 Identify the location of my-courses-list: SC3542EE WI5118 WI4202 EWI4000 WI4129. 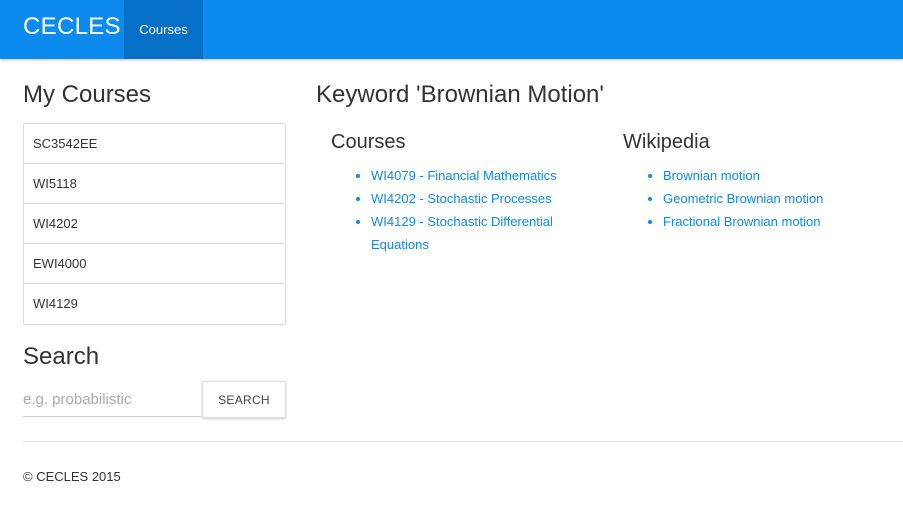
(154, 224).